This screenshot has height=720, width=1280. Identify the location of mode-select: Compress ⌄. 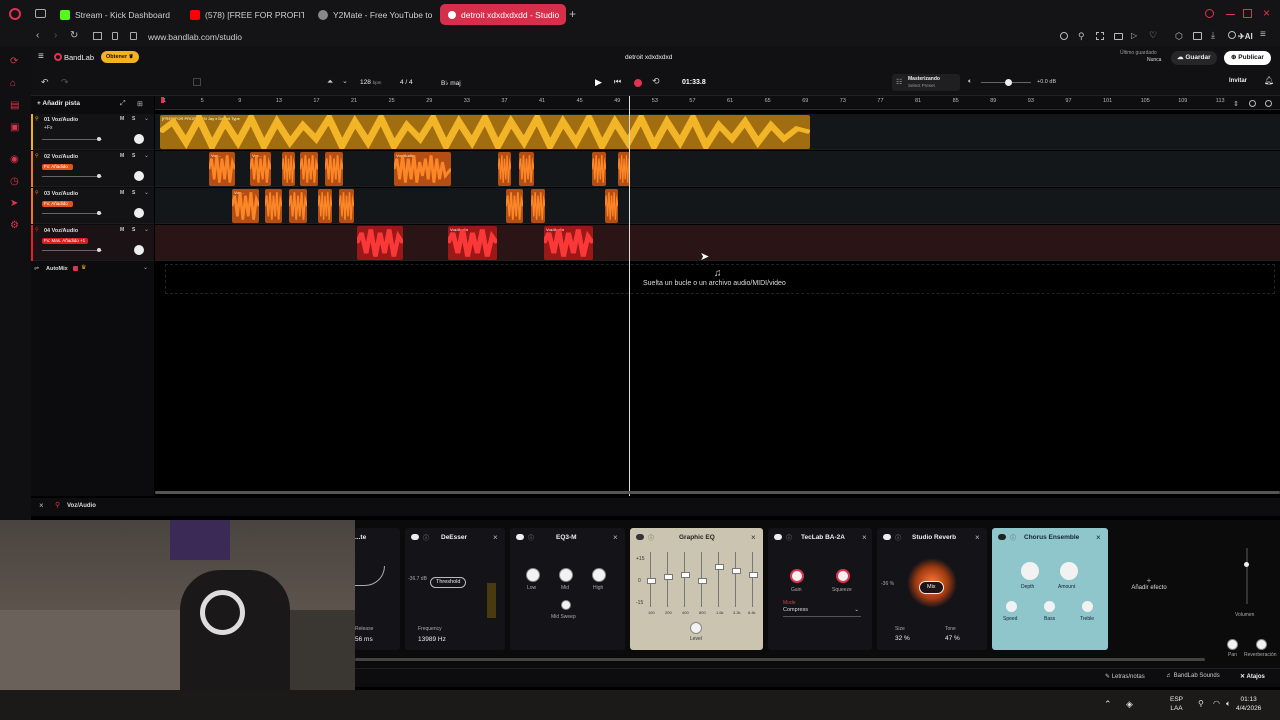
(822, 612).